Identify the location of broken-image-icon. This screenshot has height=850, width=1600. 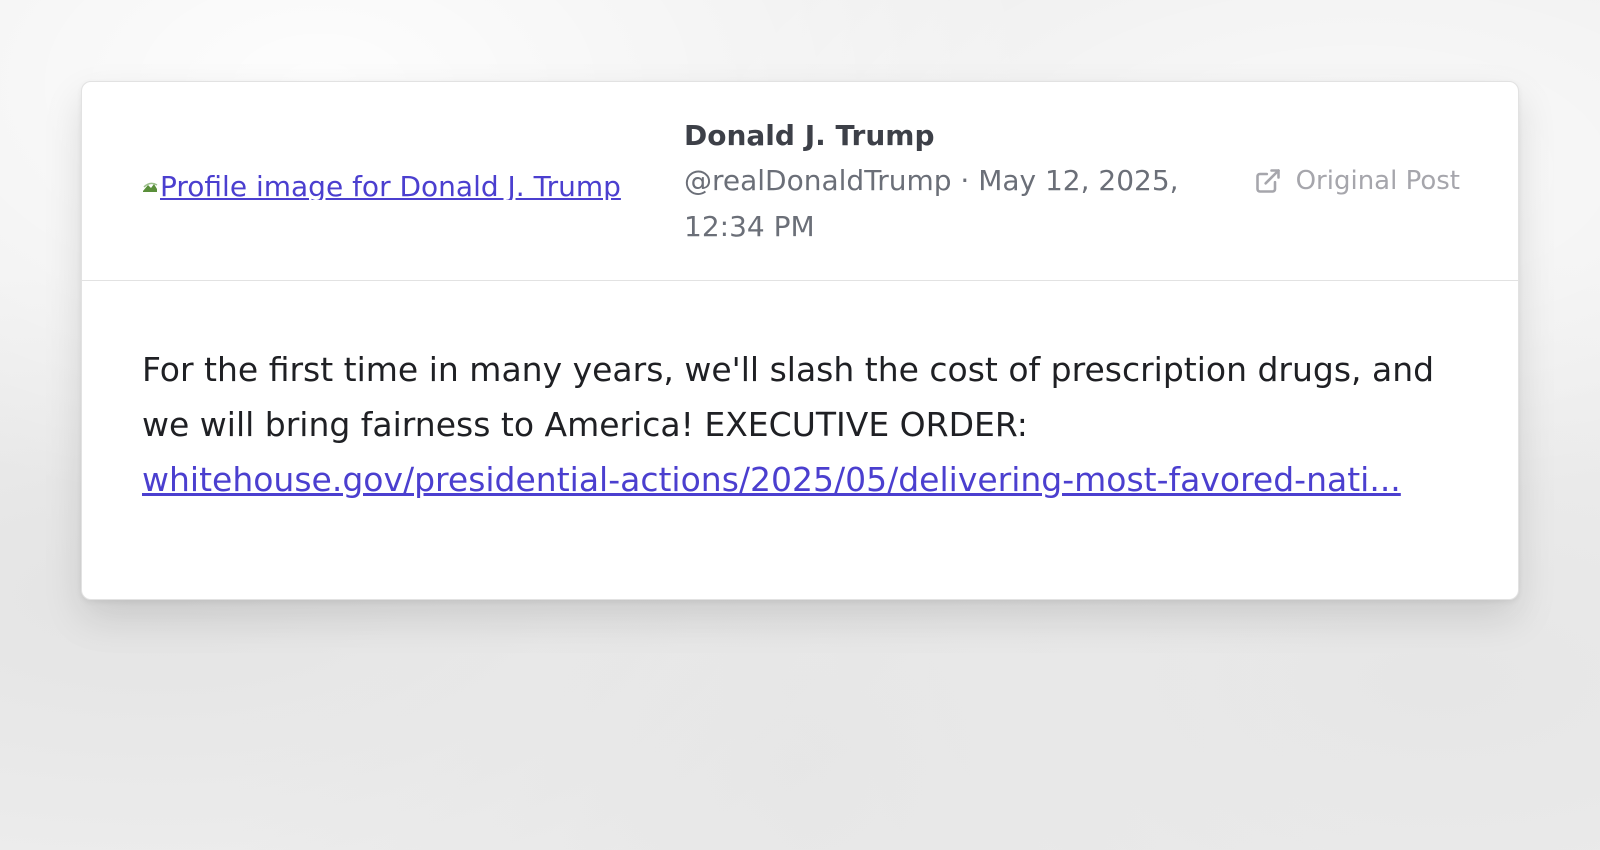
(150, 187).